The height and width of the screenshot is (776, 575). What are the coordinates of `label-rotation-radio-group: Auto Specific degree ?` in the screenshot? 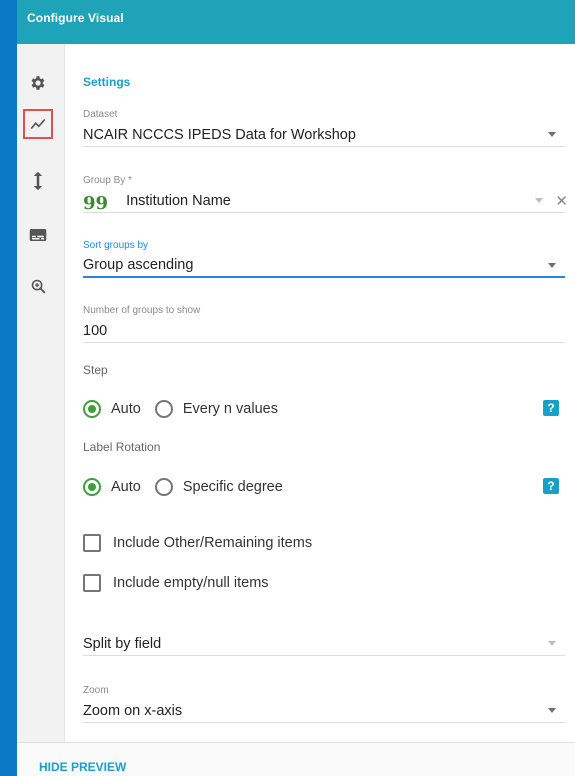 It's located at (321, 487).